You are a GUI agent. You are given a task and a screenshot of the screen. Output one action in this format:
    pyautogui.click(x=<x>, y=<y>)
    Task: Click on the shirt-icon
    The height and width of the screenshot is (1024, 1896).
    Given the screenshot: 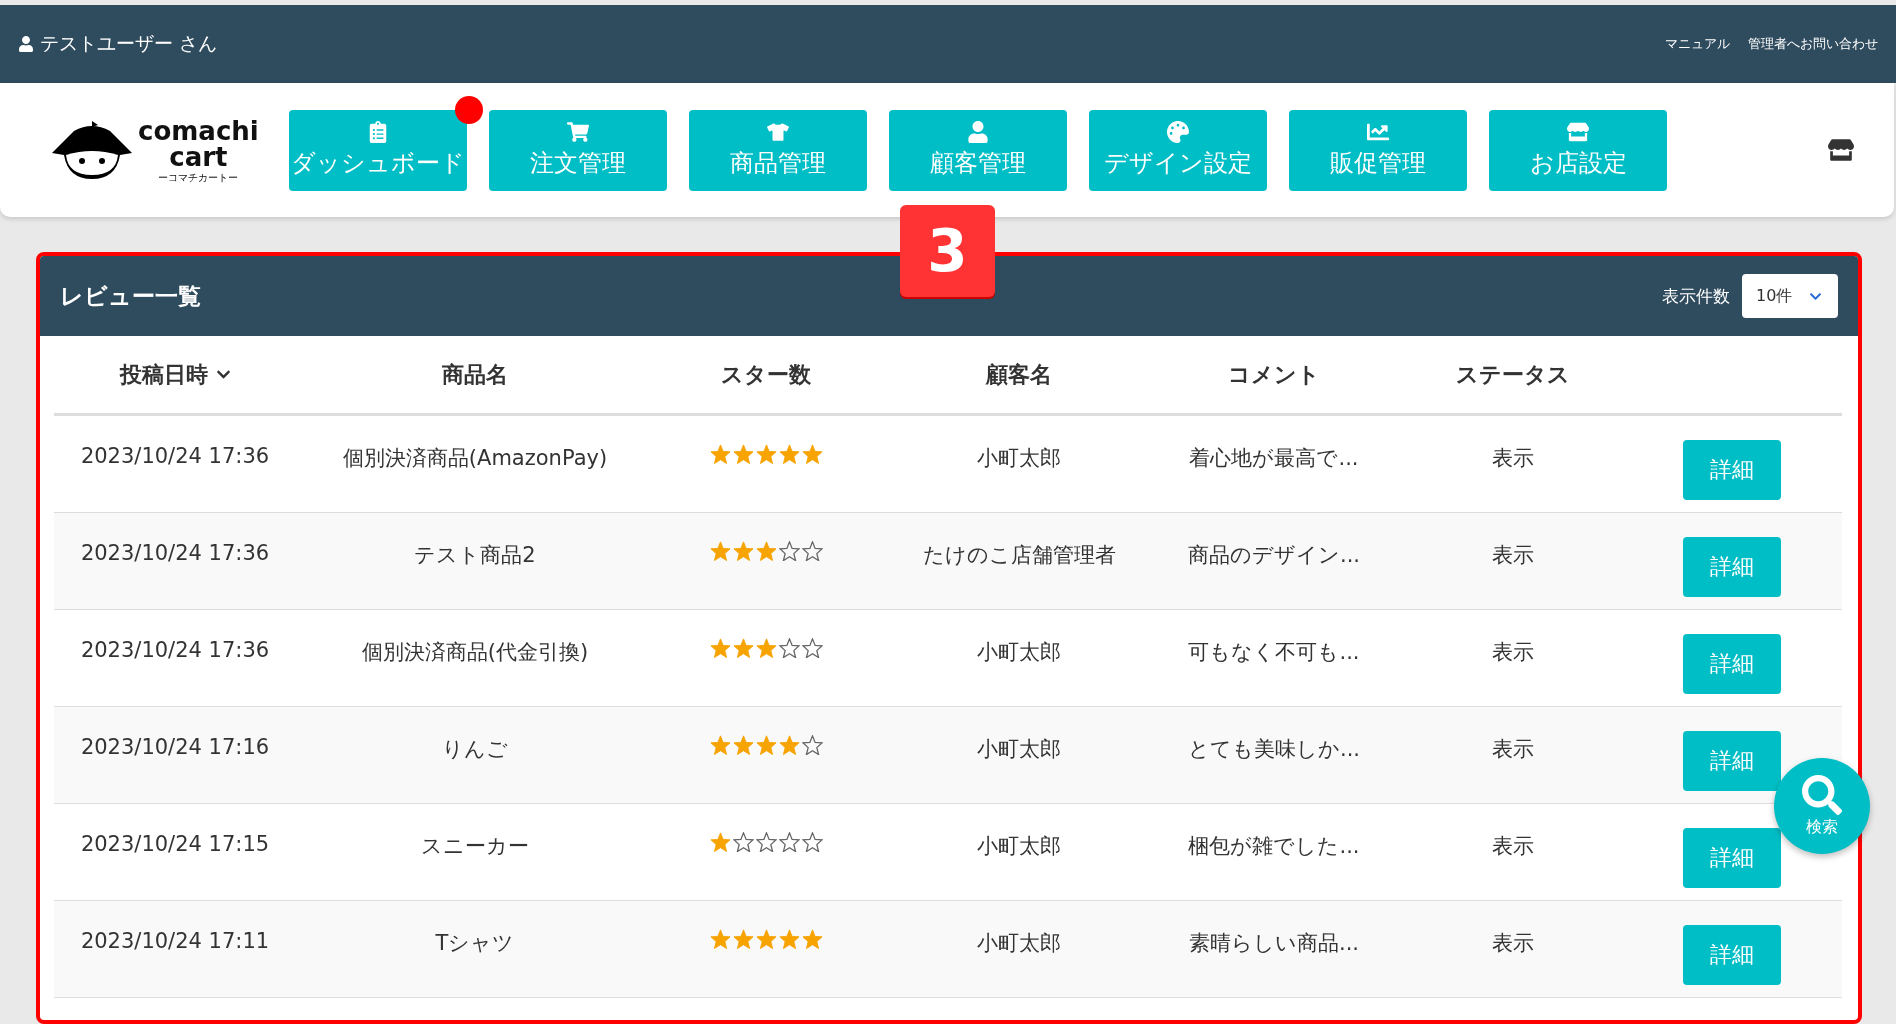 What is the action you would take?
    pyautogui.click(x=778, y=132)
    